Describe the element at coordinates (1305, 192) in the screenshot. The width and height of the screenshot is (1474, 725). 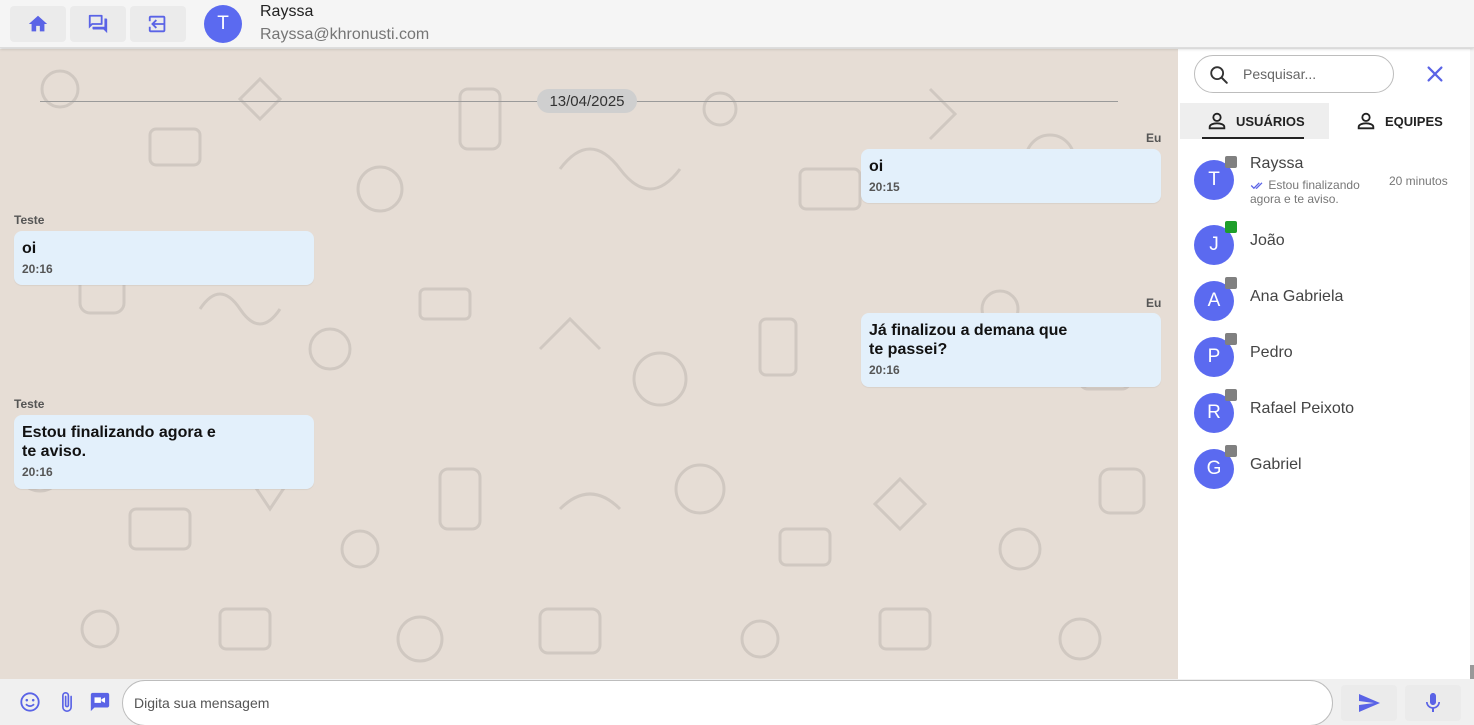
I see `last-message-text: Estou finalizando agora e te aviso.` at that location.